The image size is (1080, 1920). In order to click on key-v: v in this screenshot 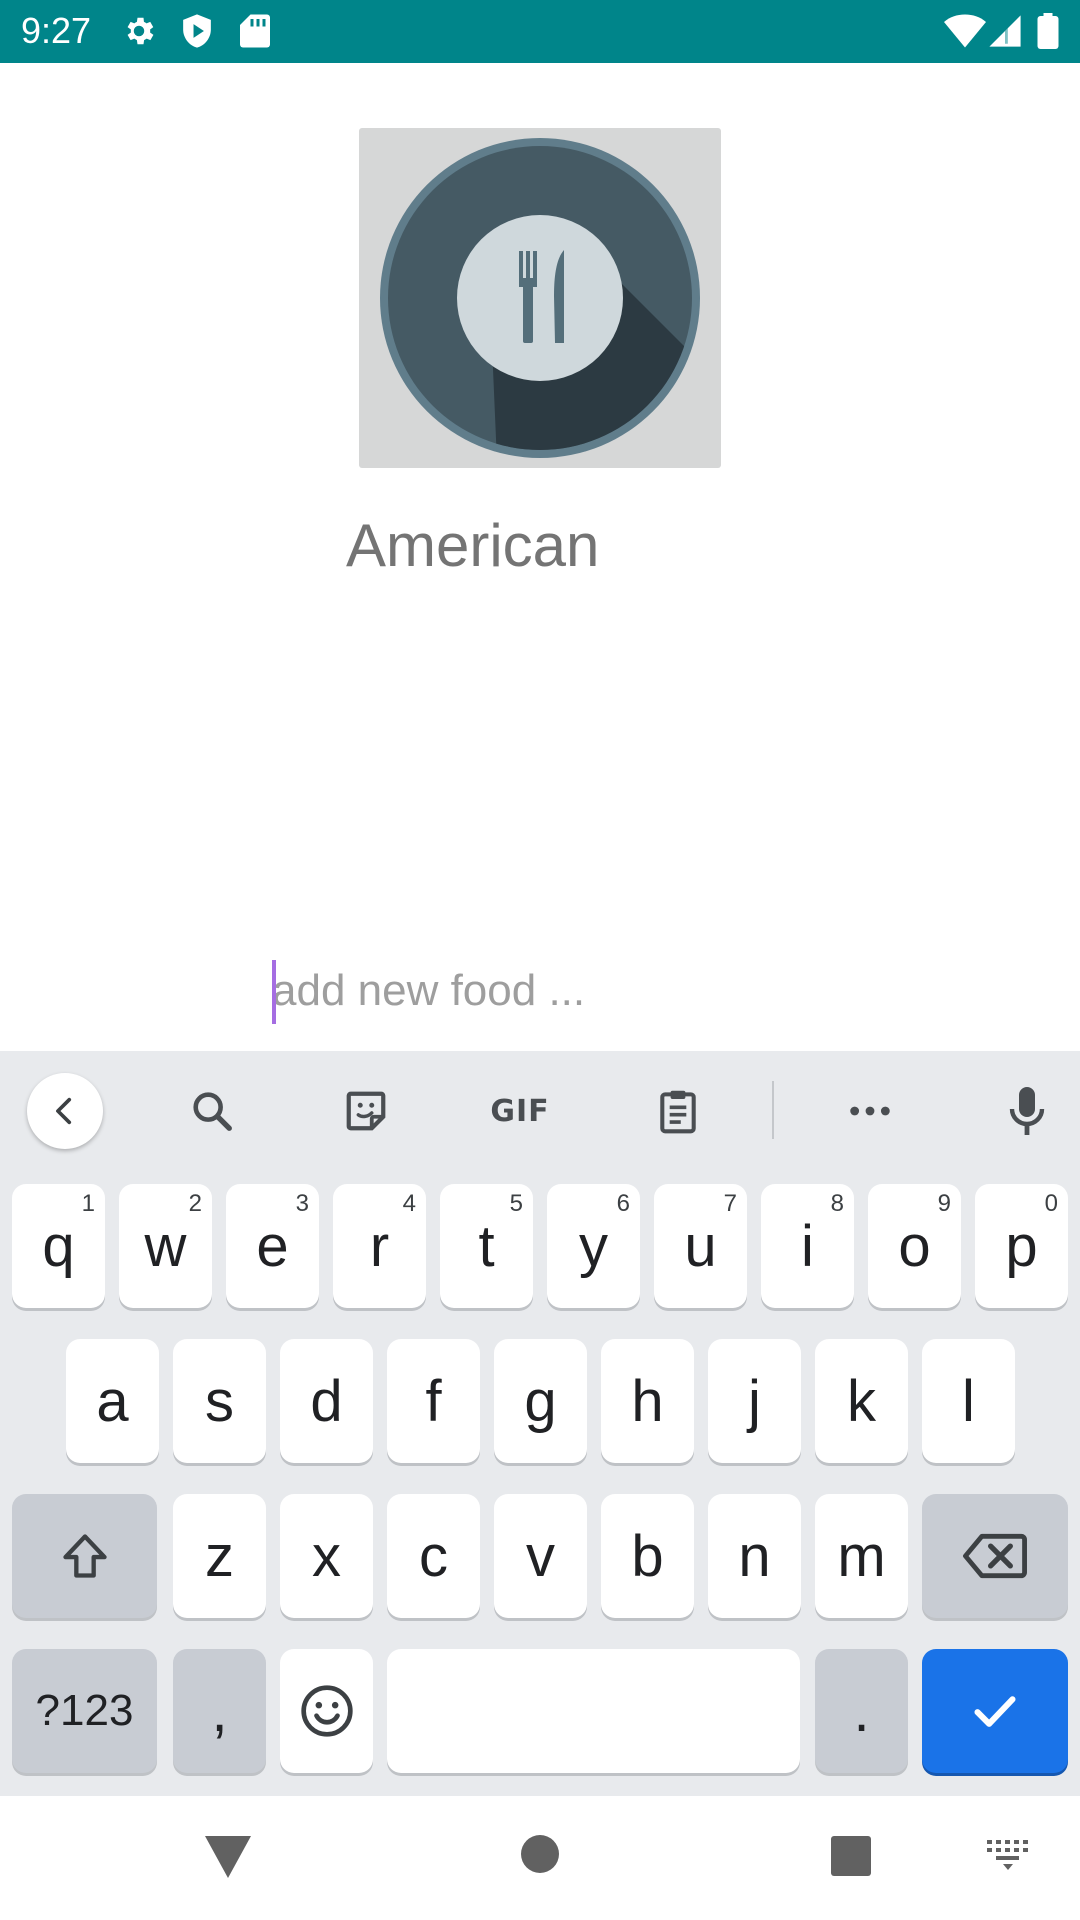, I will do `click(540, 1556)`.